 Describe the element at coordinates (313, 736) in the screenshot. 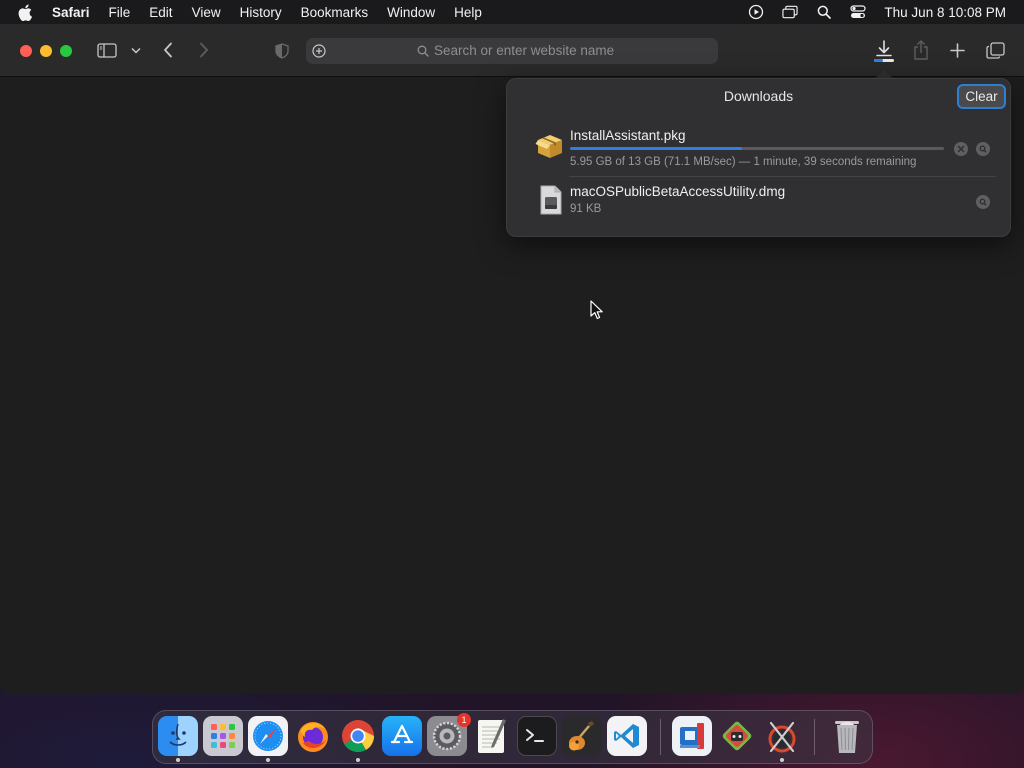

I see `dock-firefox-icon` at that location.